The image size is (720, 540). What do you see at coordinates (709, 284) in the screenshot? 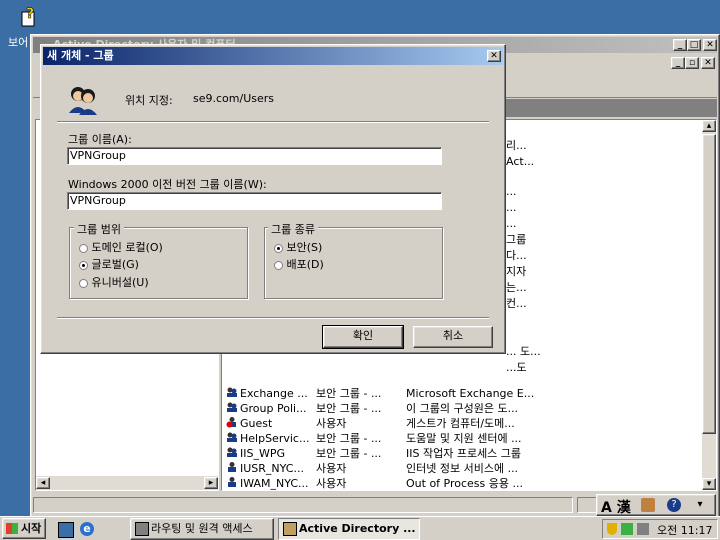
I see `scroll-thumb` at bounding box center [709, 284].